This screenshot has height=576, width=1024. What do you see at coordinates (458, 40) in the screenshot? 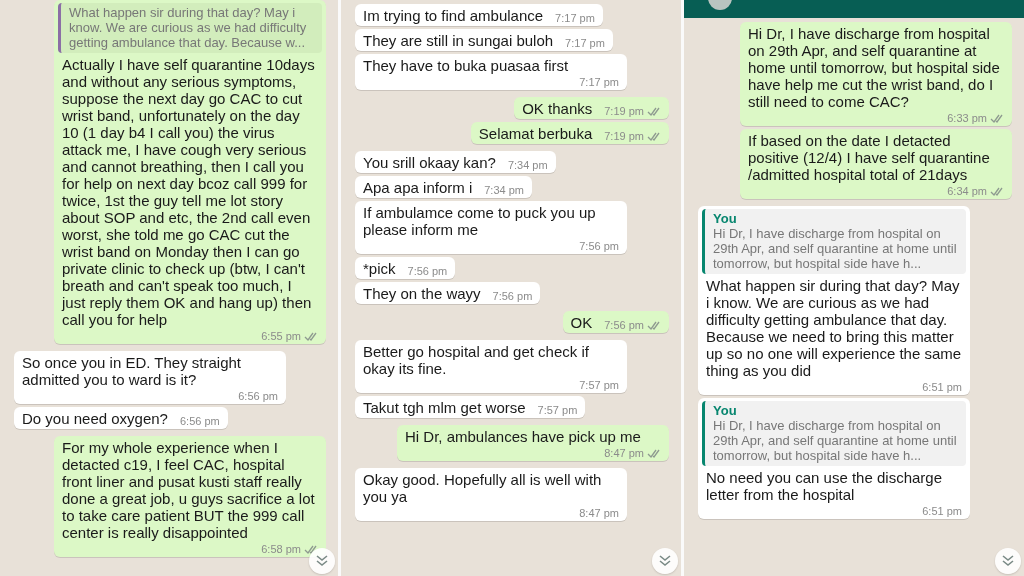
I see `message-text: They are still in sungai buloh` at bounding box center [458, 40].